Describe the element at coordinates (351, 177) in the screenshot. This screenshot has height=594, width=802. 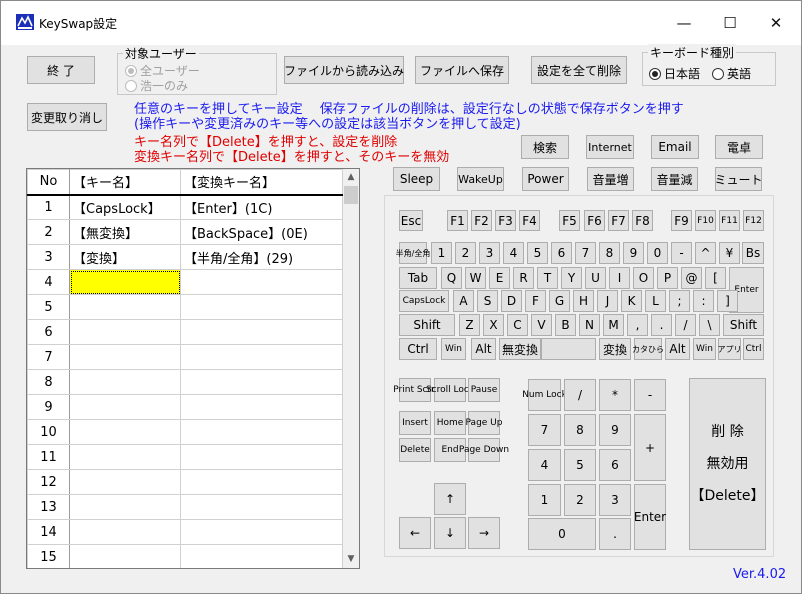
I see `scroll-up-icon: ▲` at that location.